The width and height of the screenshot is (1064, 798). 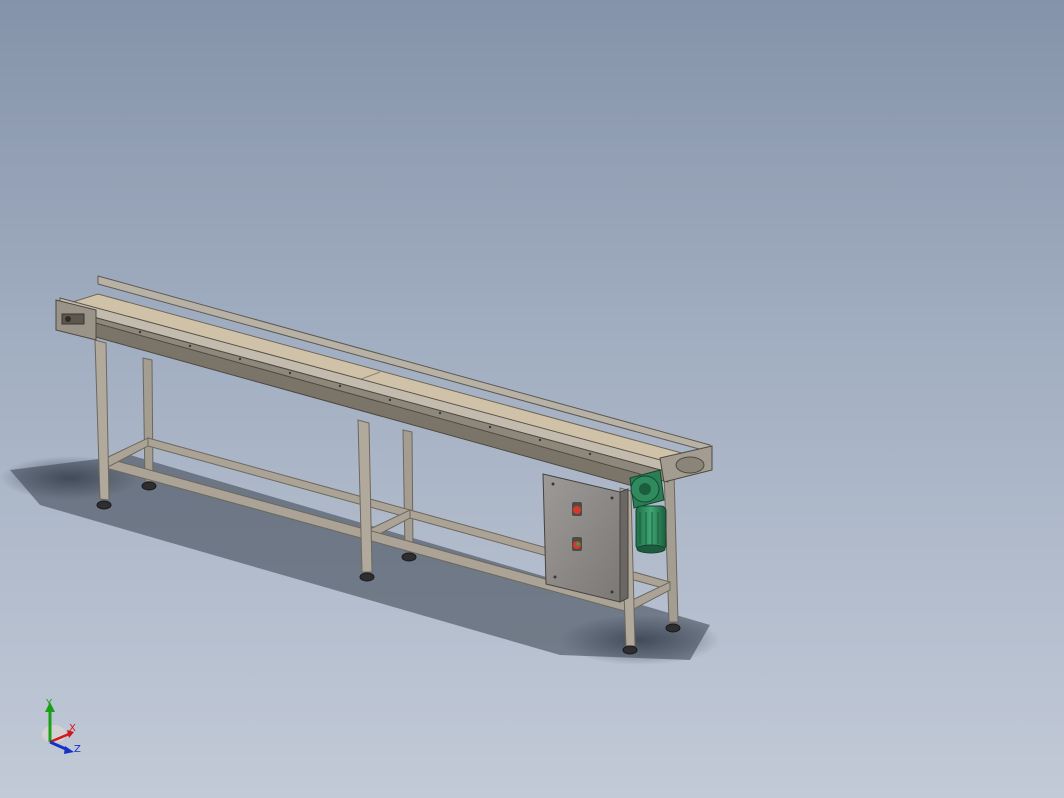 What do you see at coordinates (648, 511) in the screenshot?
I see `gear-motor` at bounding box center [648, 511].